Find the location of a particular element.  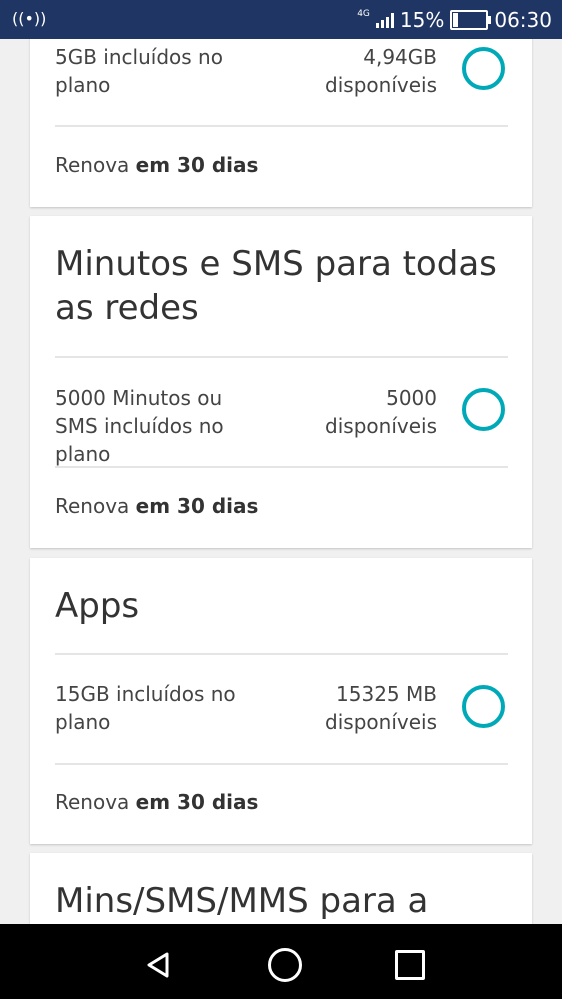

data-allowance: 5GB incluídos no plano is located at coordinates (139, 71).